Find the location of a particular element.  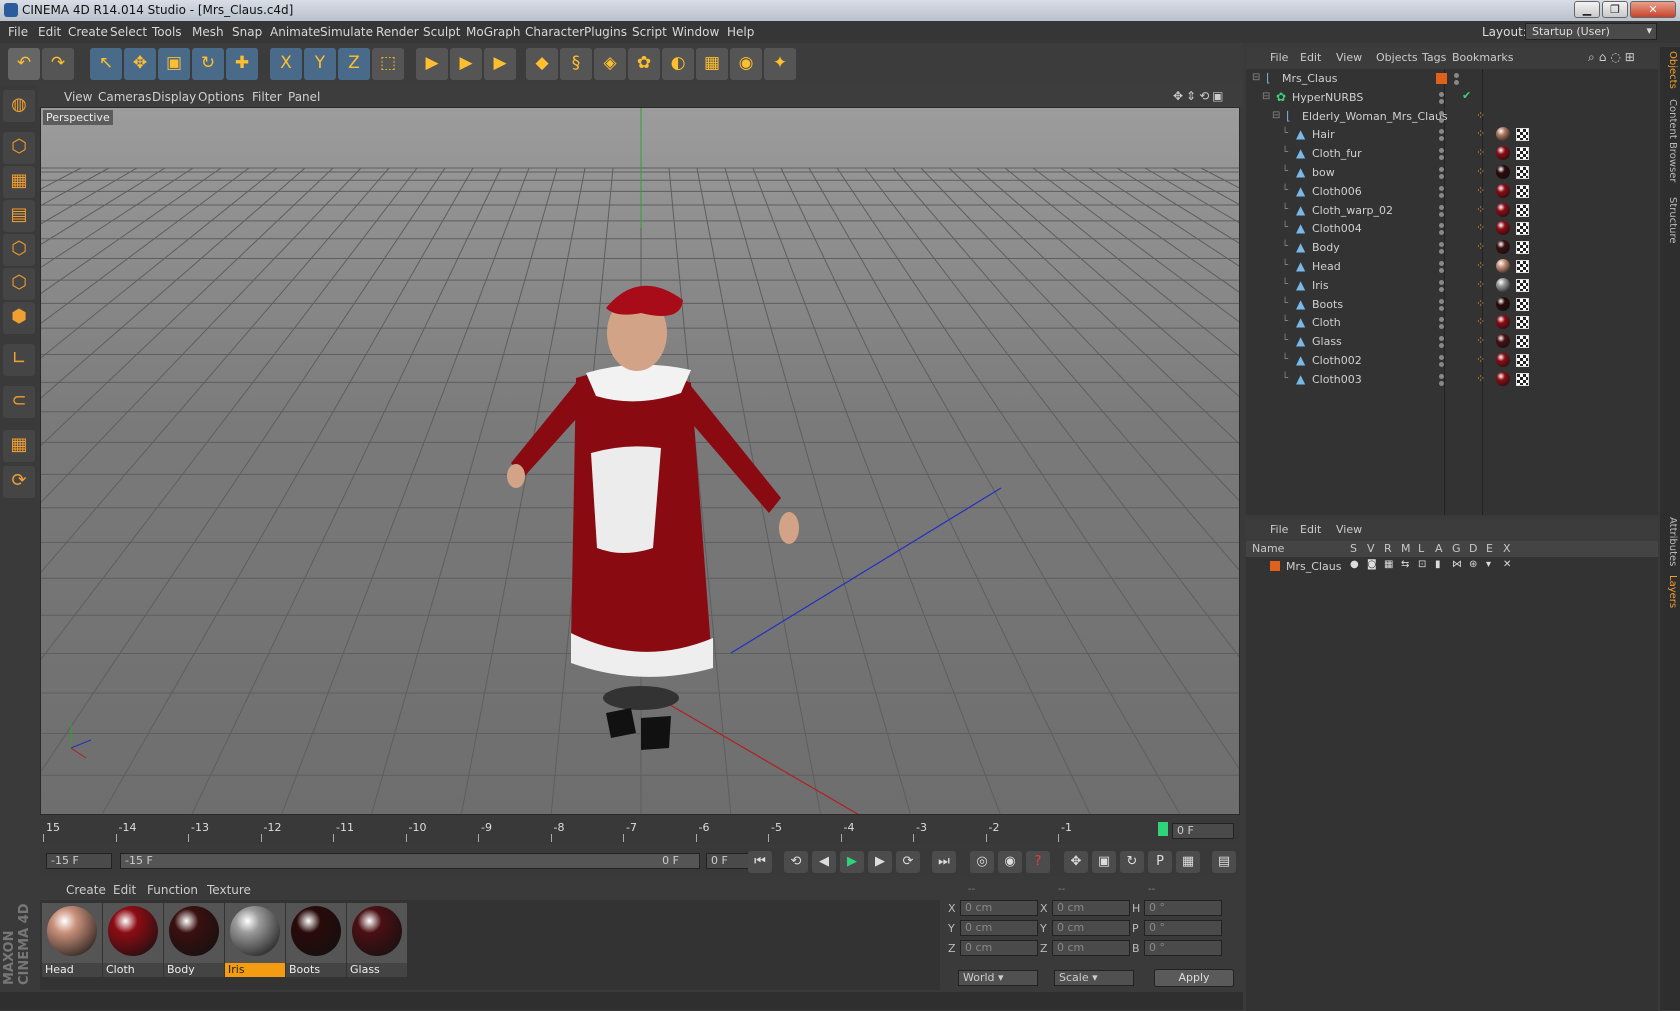

world-coord-button: ⬚ is located at coordinates (388, 64).